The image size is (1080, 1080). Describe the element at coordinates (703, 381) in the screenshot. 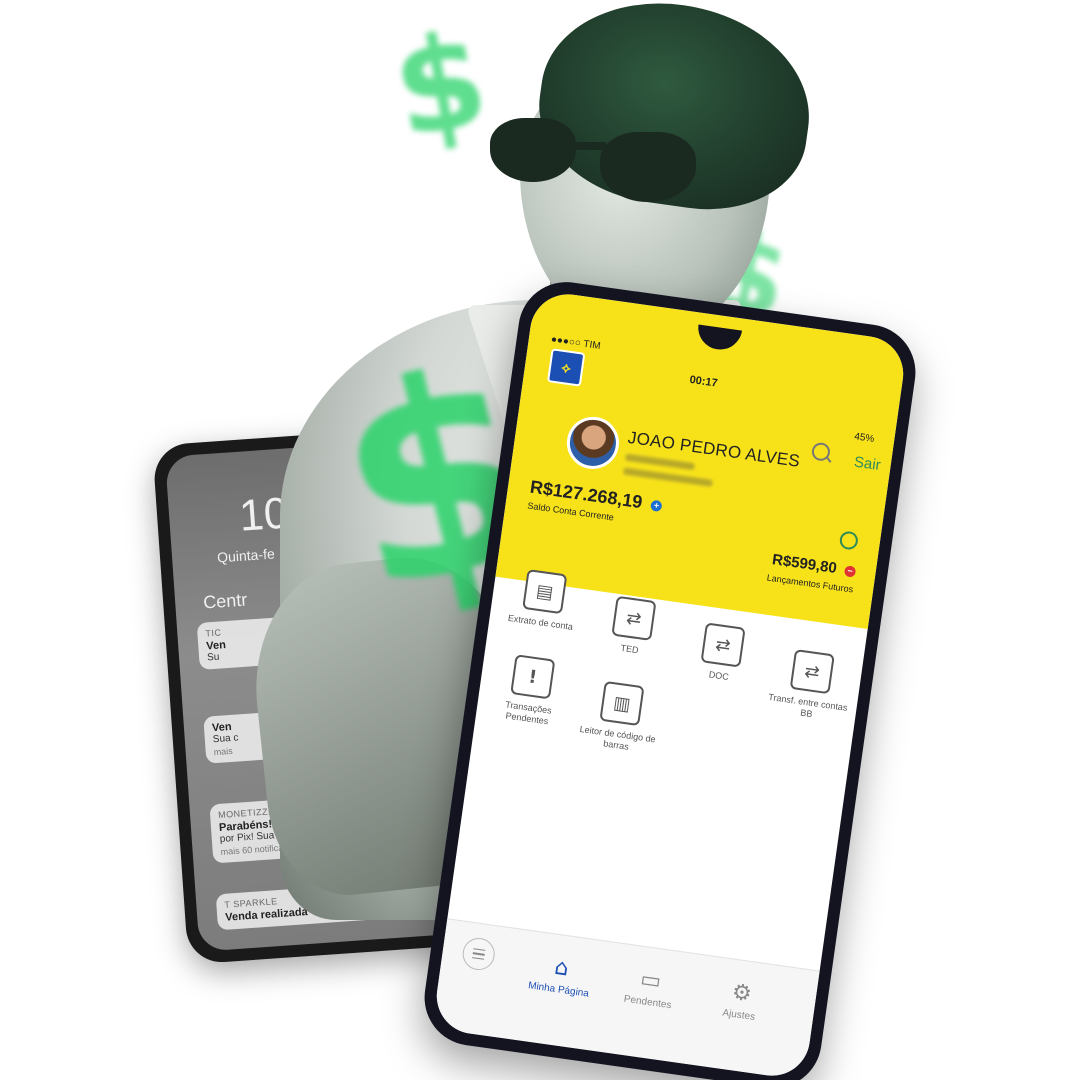

I see `status-time: 00:17` at that location.